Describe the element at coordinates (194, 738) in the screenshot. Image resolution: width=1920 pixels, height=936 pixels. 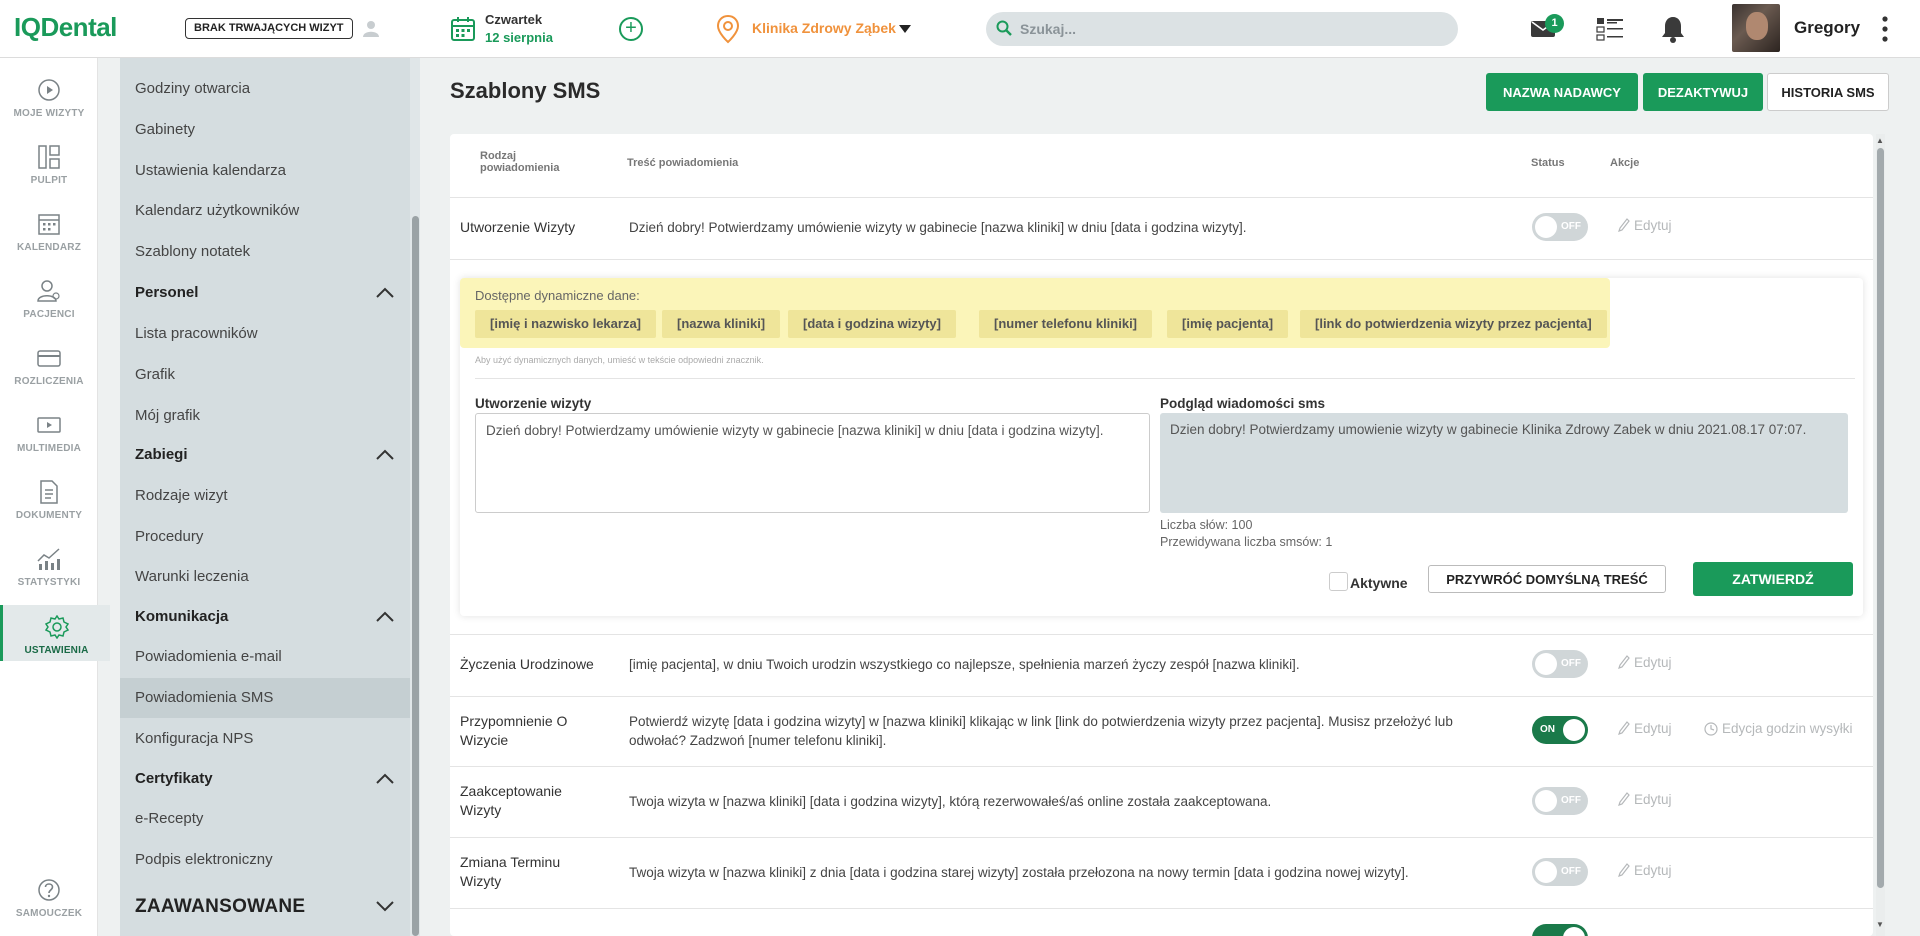
I see `sidebar-item-nps-config: Konfiguracja NPS` at that location.